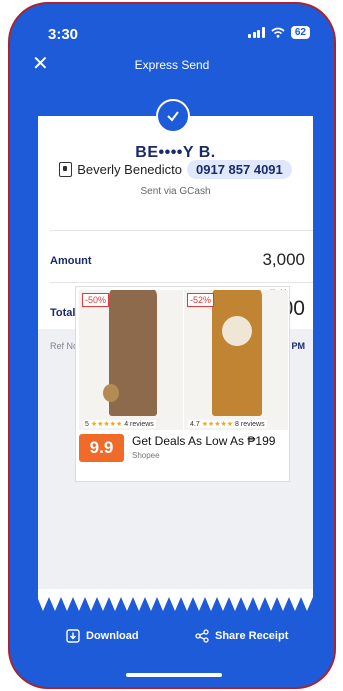 The image size is (343, 691). Describe the element at coordinates (129, 169) in the screenshot. I see `recipient-full-name: Beverly Benedicto` at that location.